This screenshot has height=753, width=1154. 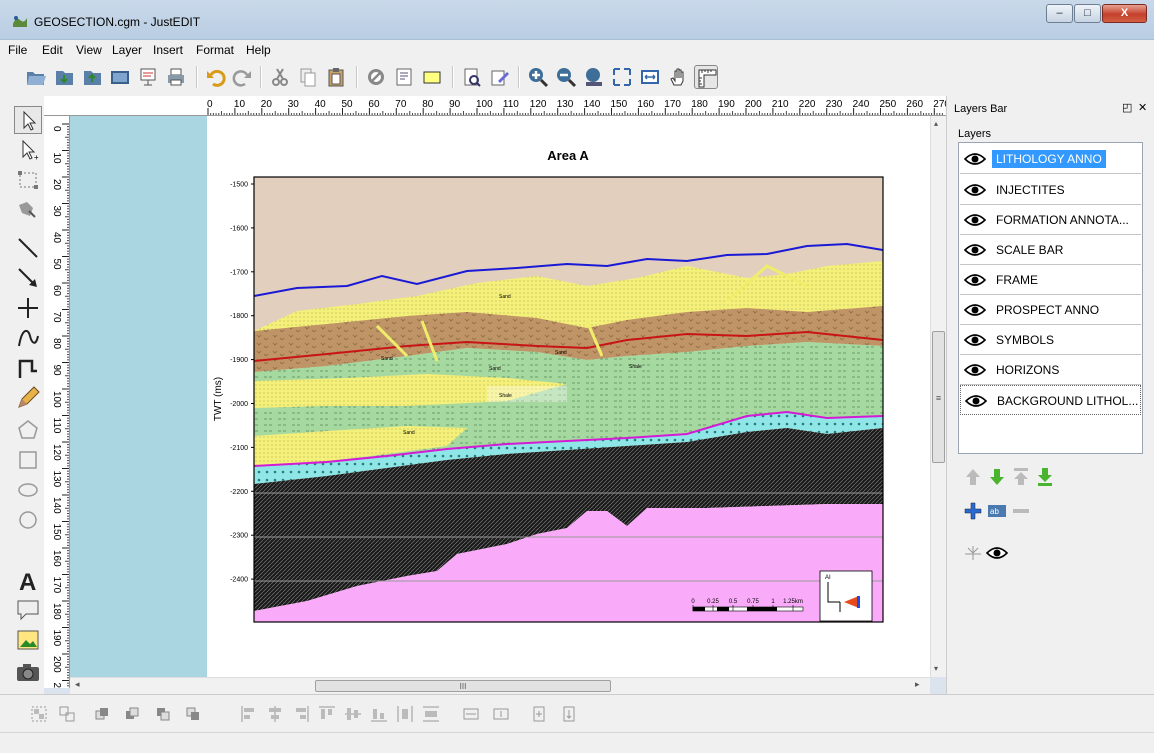 What do you see at coordinates (936, 123) in the screenshot?
I see `scroll-up-button: ▴` at bounding box center [936, 123].